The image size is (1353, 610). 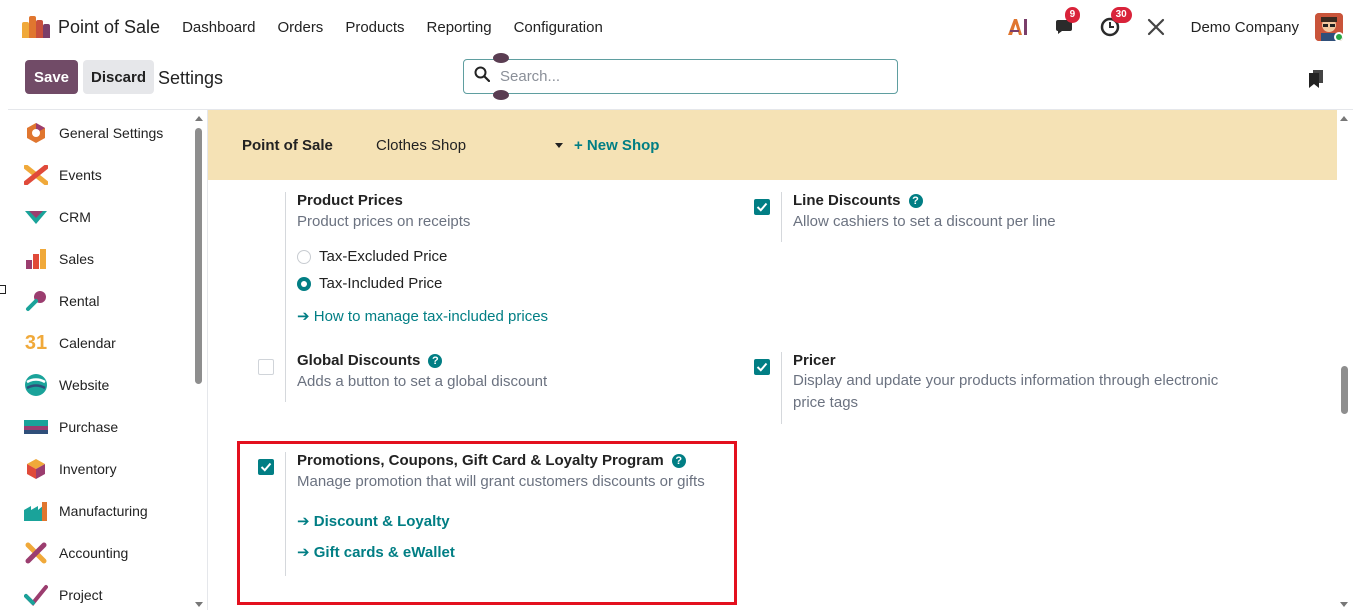 I want to click on sales-icon, so click(x=36, y=259).